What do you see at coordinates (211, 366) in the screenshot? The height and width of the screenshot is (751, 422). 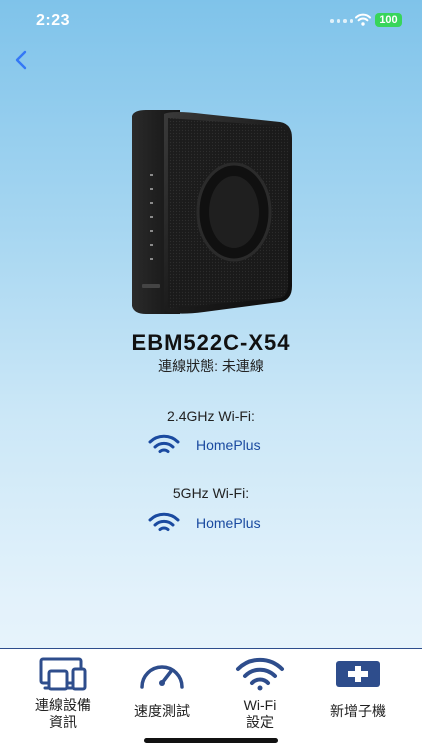 I see `connection-status: 連線狀態: 未連線` at bounding box center [211, 366].